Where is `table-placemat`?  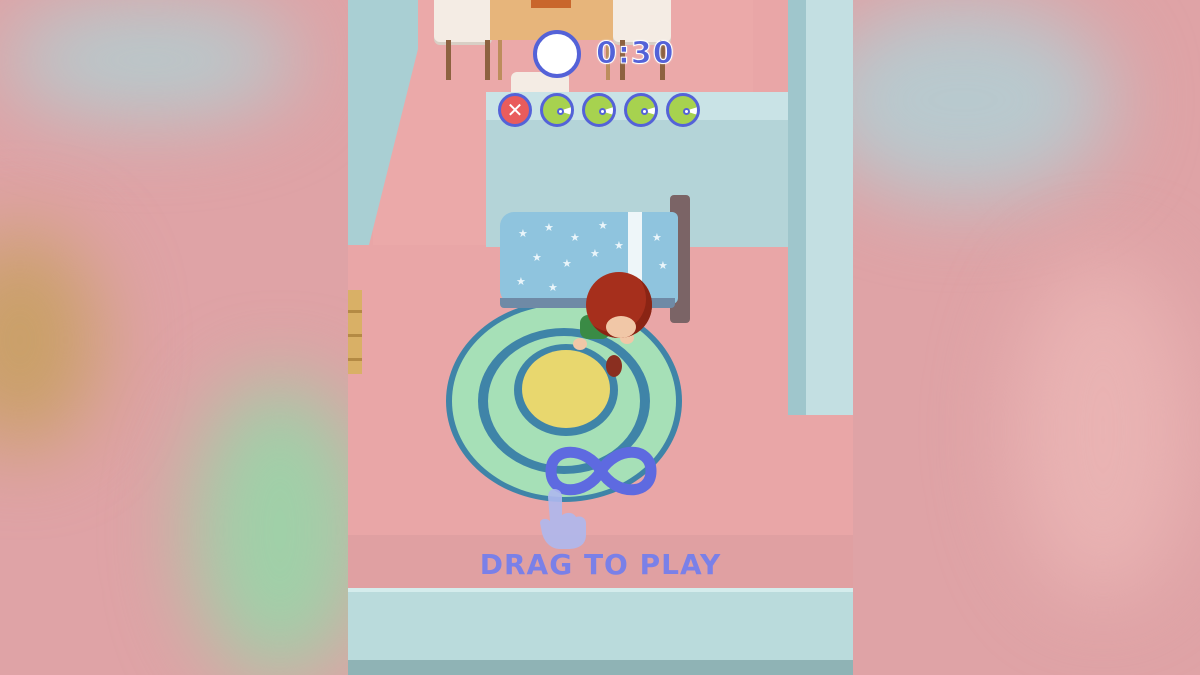
table-placemat is located at coordinates (551, 4).